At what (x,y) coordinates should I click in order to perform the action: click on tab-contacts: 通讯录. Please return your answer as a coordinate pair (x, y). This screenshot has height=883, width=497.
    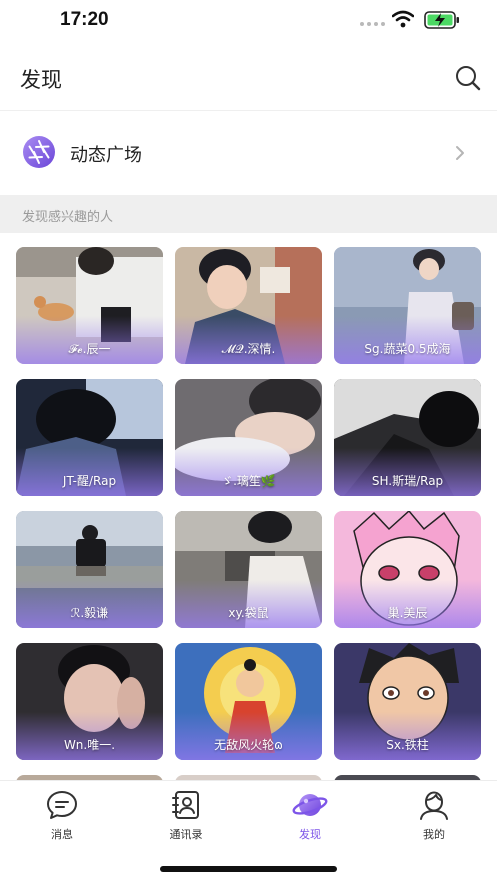
    Looking at the image, I should click on (186, 815).